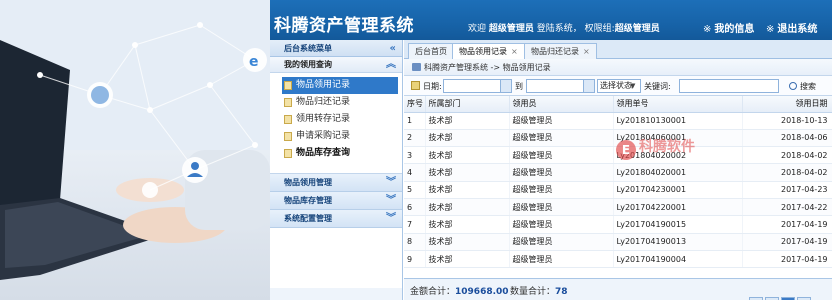 Image resolution: width=832 pixels, height=300 pixels. I want to click on logout-label: 退出系统, so click(797, 29).